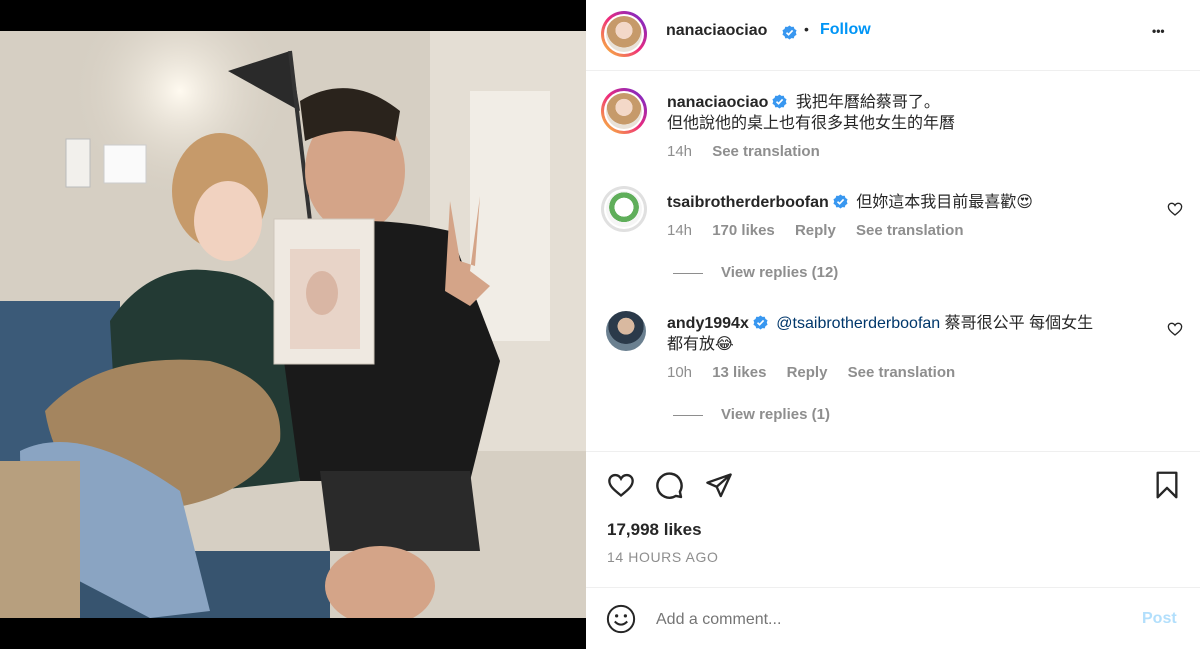 The height and width of the screenshot is (649, 1200). What do you see at coordinates (624, 34) in the screenshot?
I see `author-avatar` at bounding box center [624, 34].